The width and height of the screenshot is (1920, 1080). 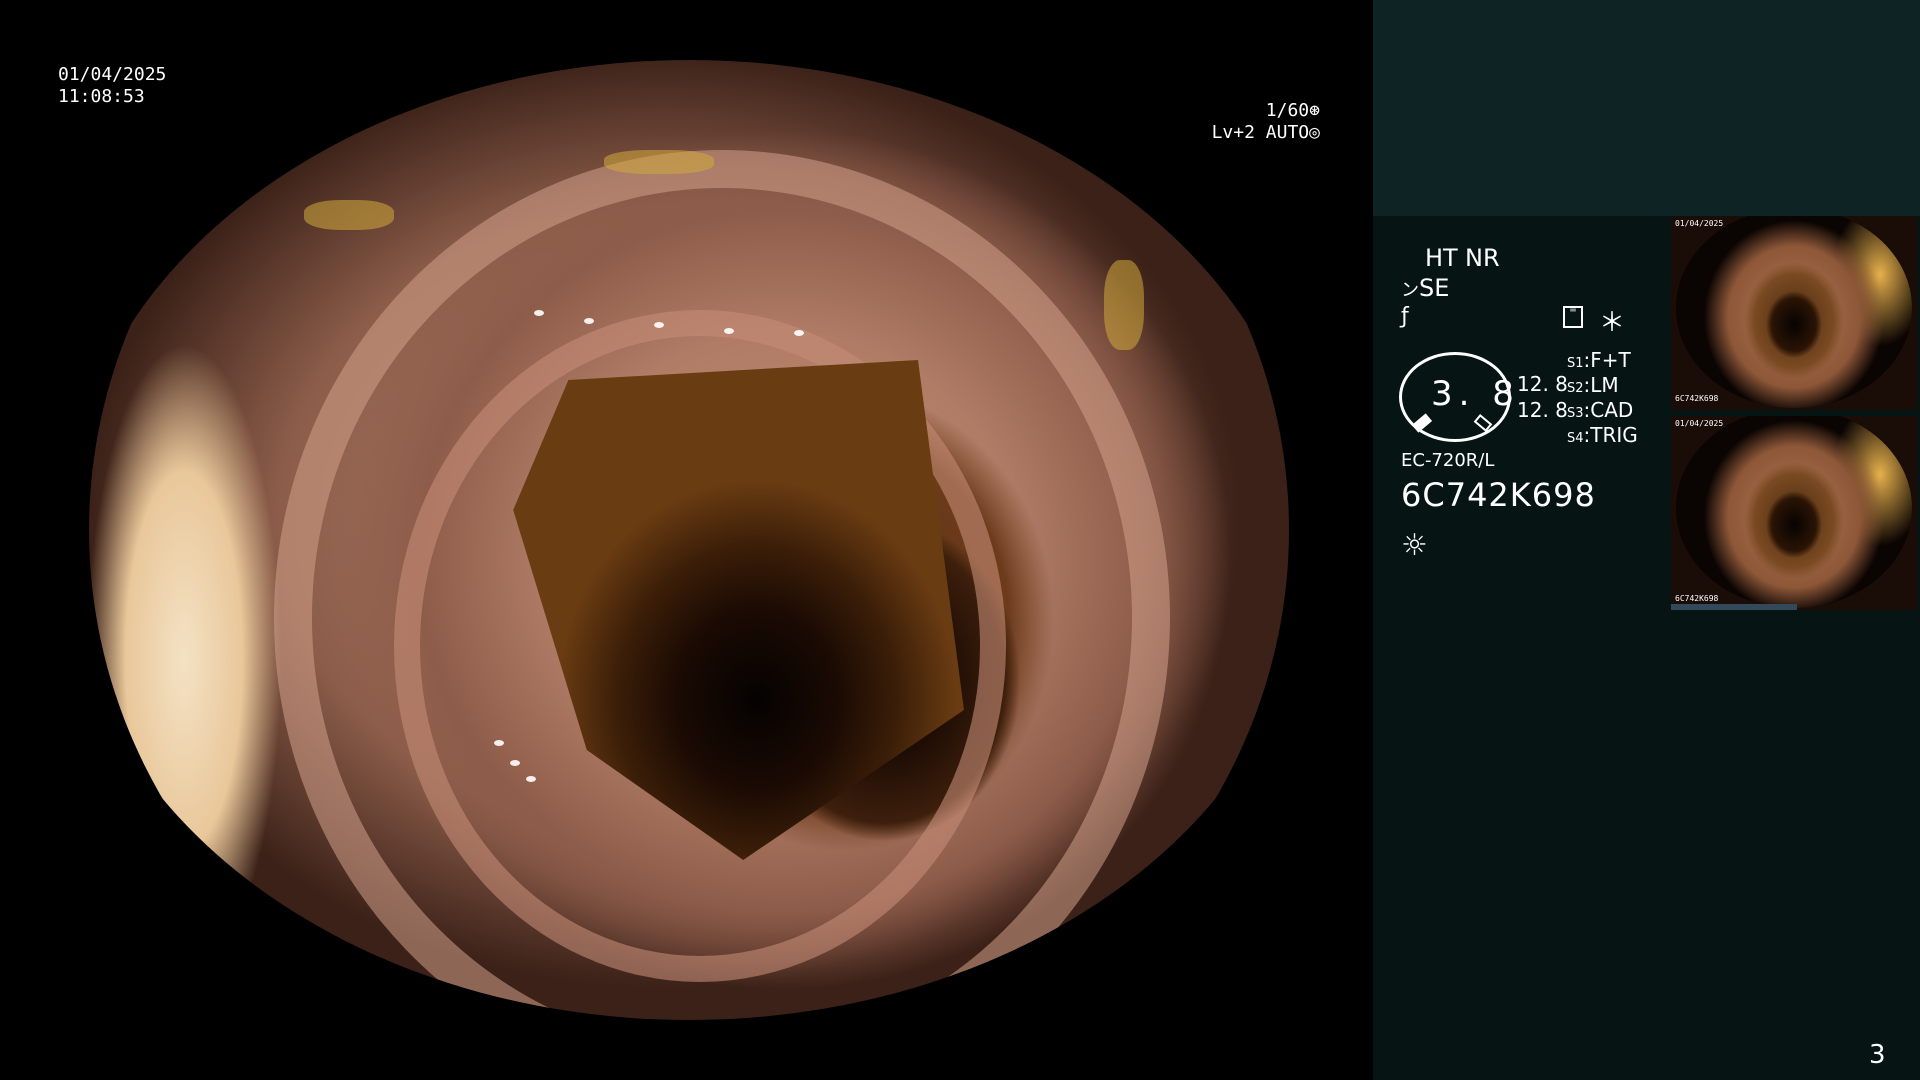 I want to click on light-source-icon: ☼, so click(x=1414, y=545).